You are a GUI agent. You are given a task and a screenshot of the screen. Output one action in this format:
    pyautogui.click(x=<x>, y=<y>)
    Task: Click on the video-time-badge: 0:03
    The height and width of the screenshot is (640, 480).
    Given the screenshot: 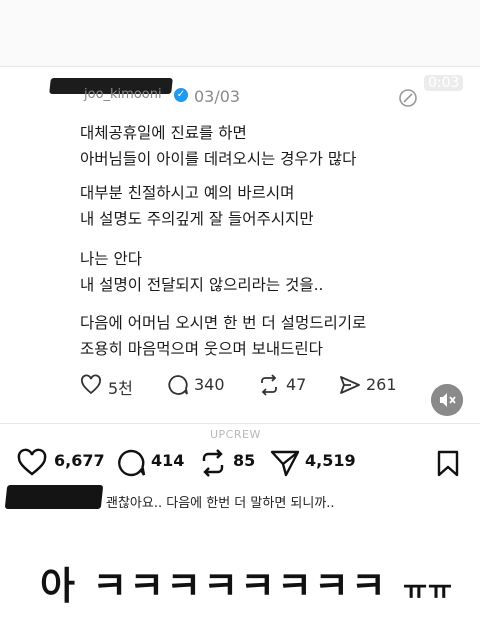 What is the action you would take?
    pyautogui.click(x=444, y=83)
    